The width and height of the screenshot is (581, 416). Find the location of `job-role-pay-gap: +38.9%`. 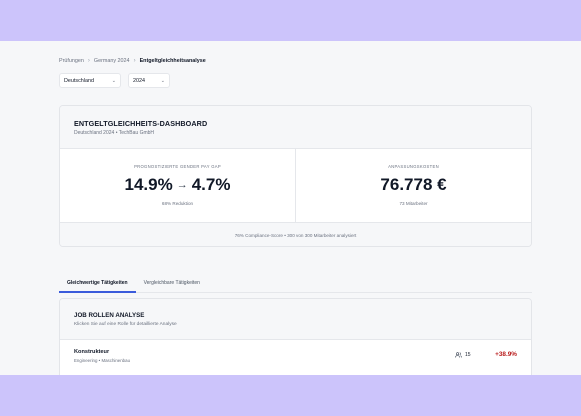

job-role-pay-gap: +38.9% is located at coordinates (506, 354).